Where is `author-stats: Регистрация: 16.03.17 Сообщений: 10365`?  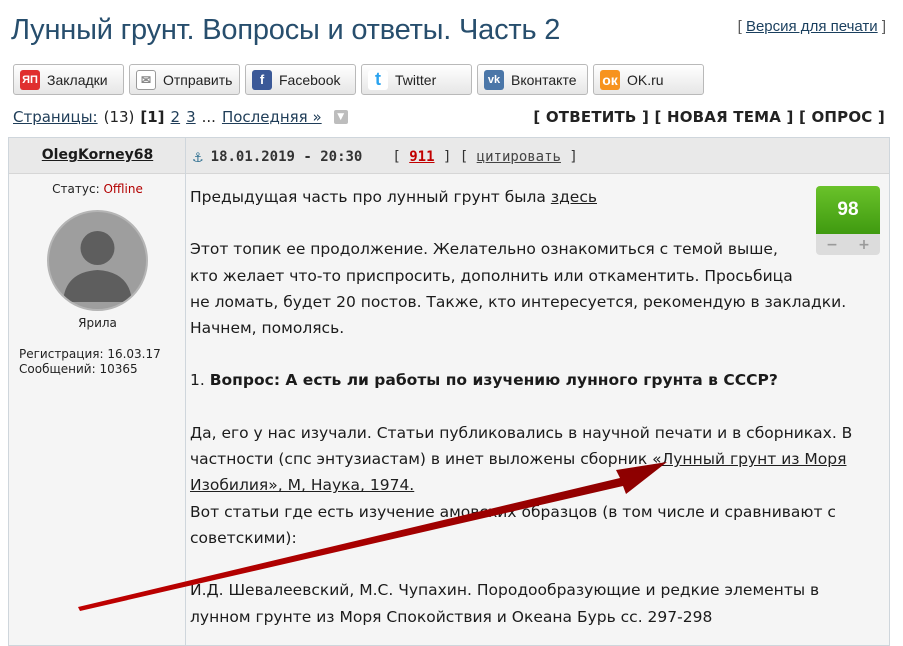 author-stats: Регистрация: 16.03.17 Сообщений: 10365 is located at coordinates (90, 362).